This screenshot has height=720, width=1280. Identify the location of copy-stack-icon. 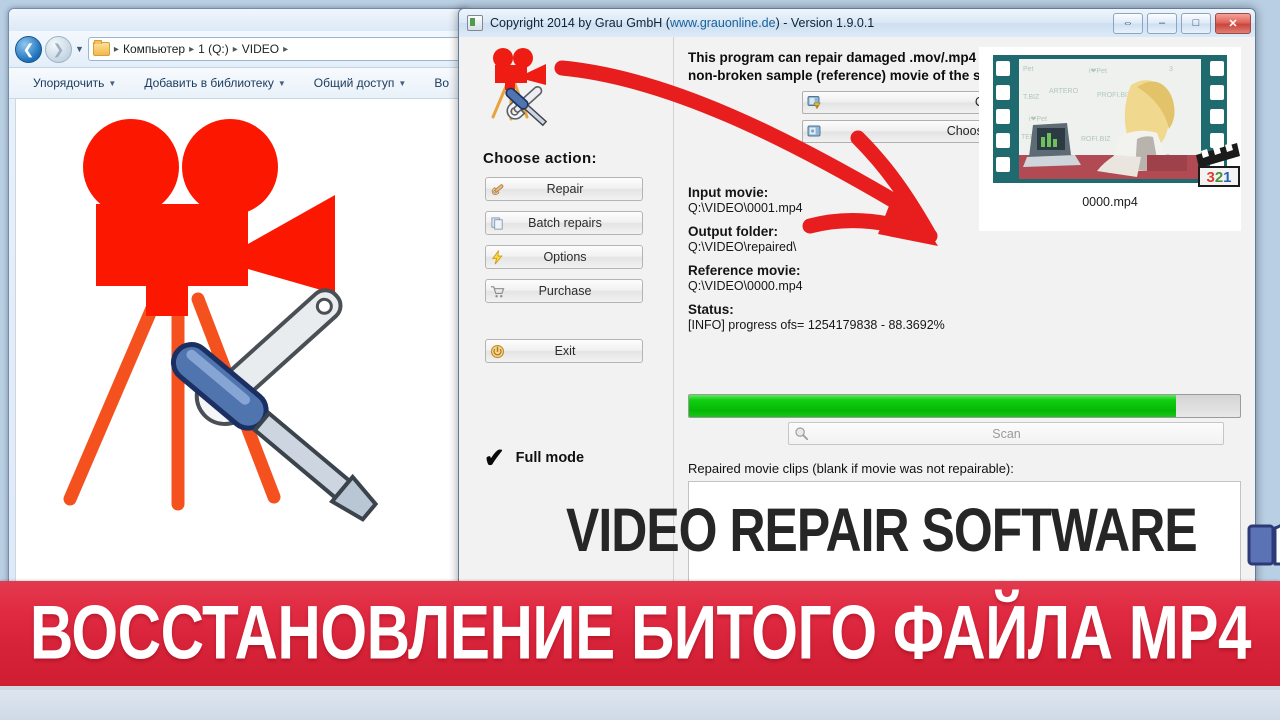
(497, 223).